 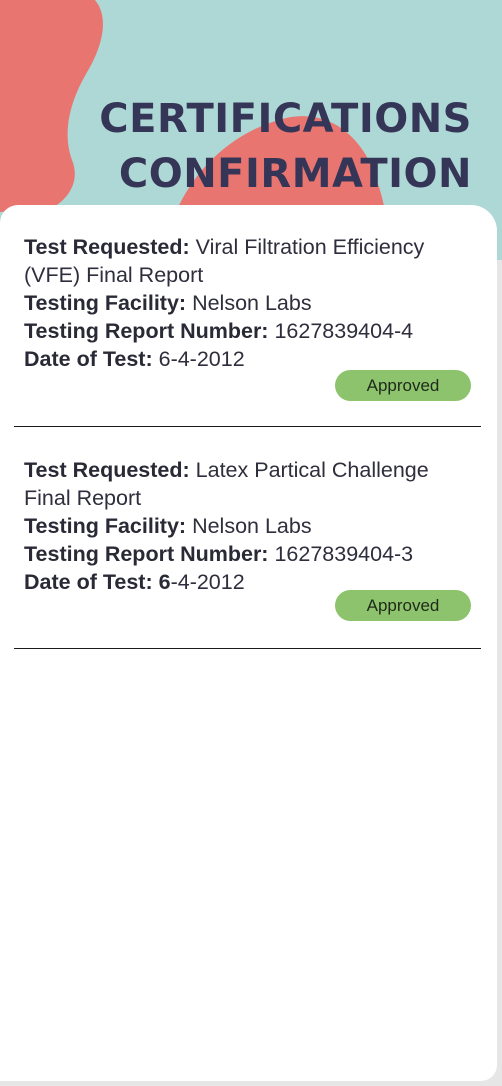 I want to click on page-title-line-2: CONFIRMATION, so click(x=295, y=174).